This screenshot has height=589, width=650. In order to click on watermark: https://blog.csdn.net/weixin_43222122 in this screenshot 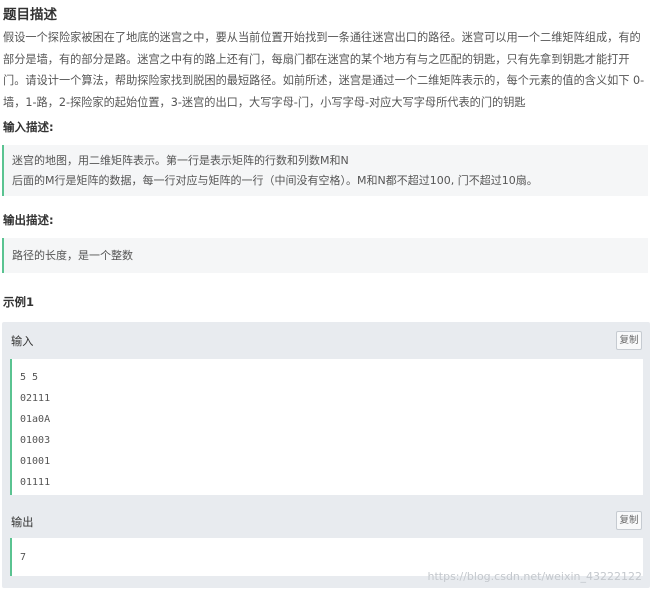, I will do `click(534, 576)`.